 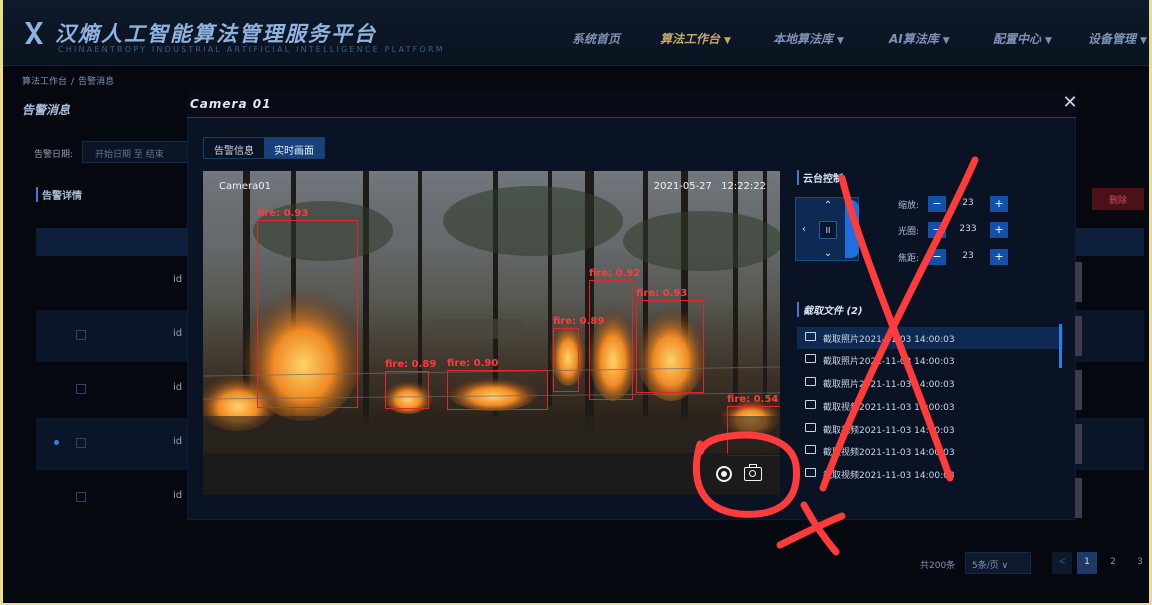 I want to click on fire-detection-box: fire: 0.92, so click(x=614, y=334).